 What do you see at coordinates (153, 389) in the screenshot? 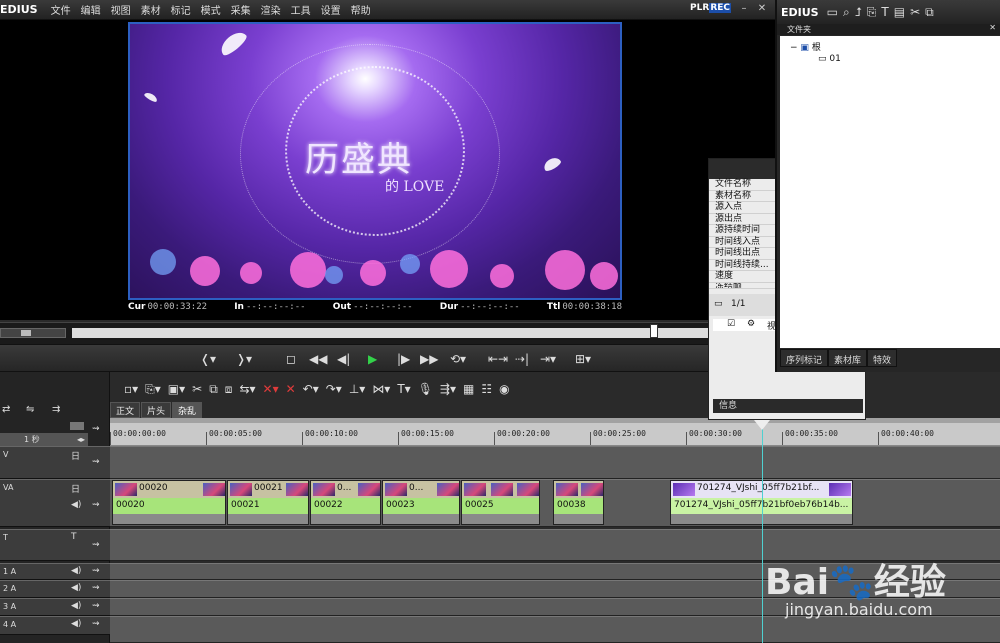
I see `open-icon: ⎘▾` at bounding box center [153, 389].